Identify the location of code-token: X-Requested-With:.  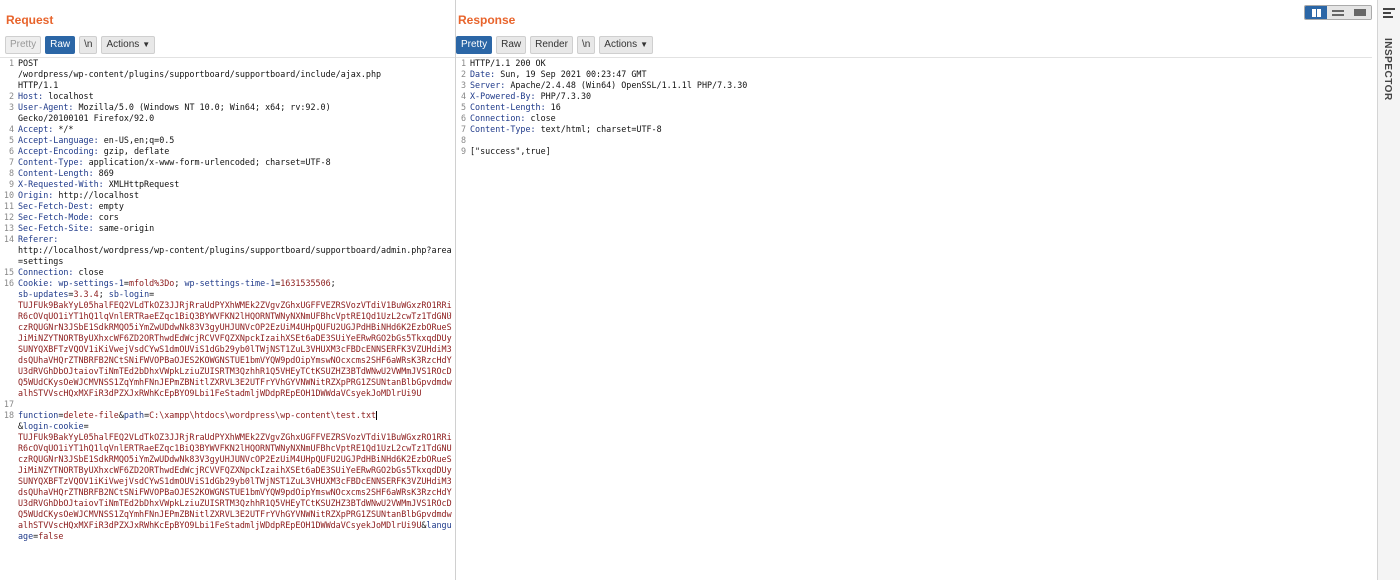
(61, 184).